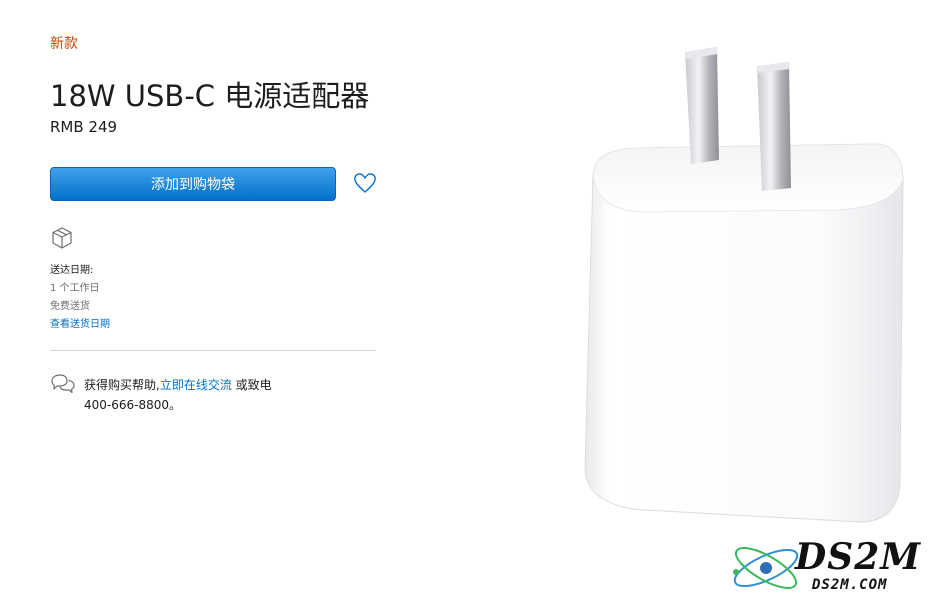 This screenshot has height=604, width=950. What do you see at coordinates (196, 385) in the screenshot?
I see `live-chat-link: 立即在线交流` at bounding box center [196, 385].